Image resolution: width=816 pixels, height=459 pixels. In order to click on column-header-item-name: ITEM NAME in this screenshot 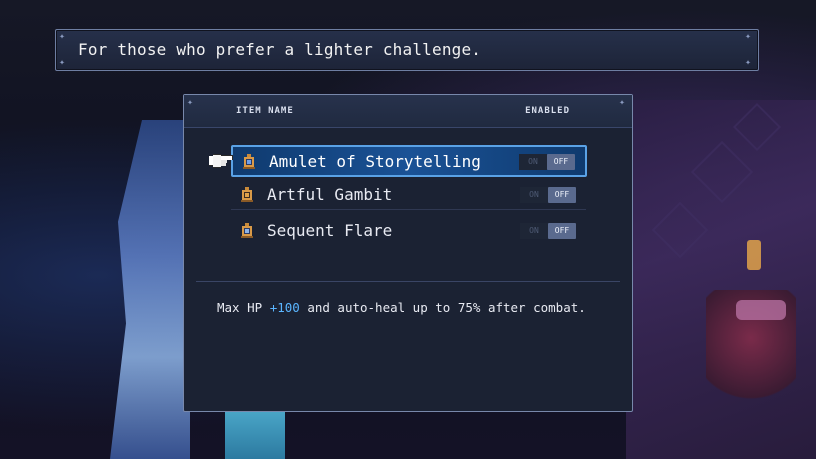, I will do `click(265, 111)`.